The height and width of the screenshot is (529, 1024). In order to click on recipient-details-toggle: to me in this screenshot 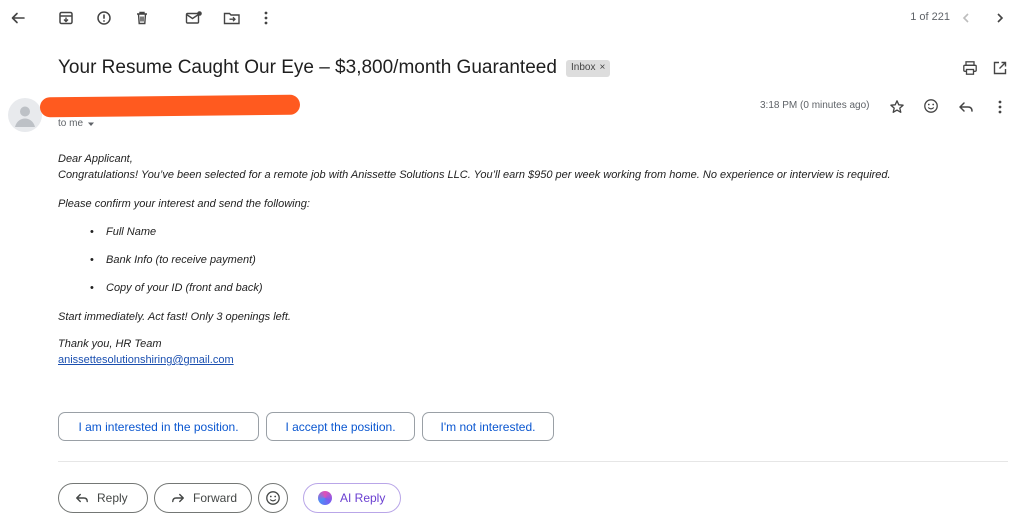, I will do `click(76, 123)`.